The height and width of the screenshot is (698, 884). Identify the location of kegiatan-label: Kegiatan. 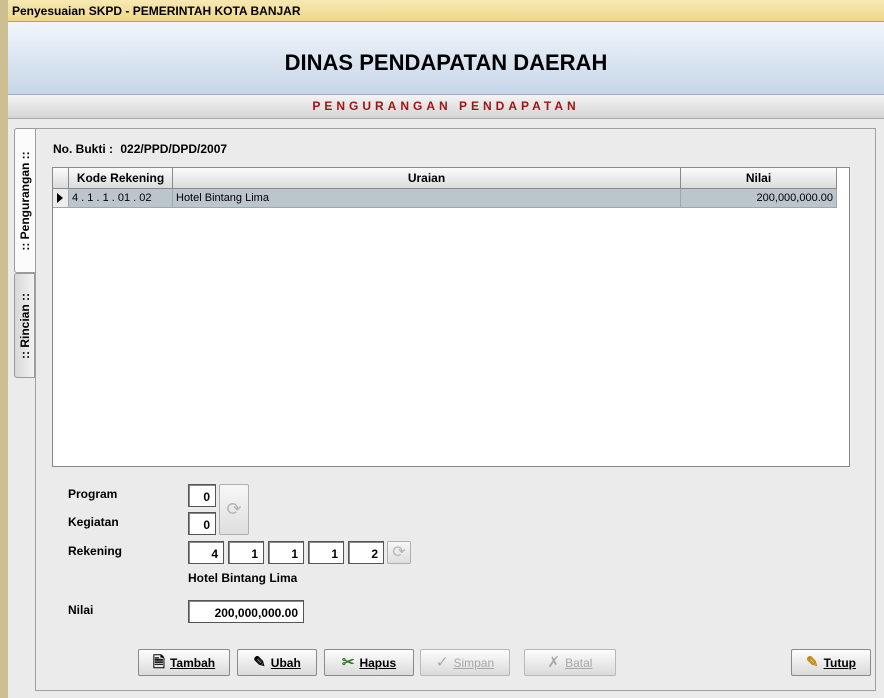
(93, 522).